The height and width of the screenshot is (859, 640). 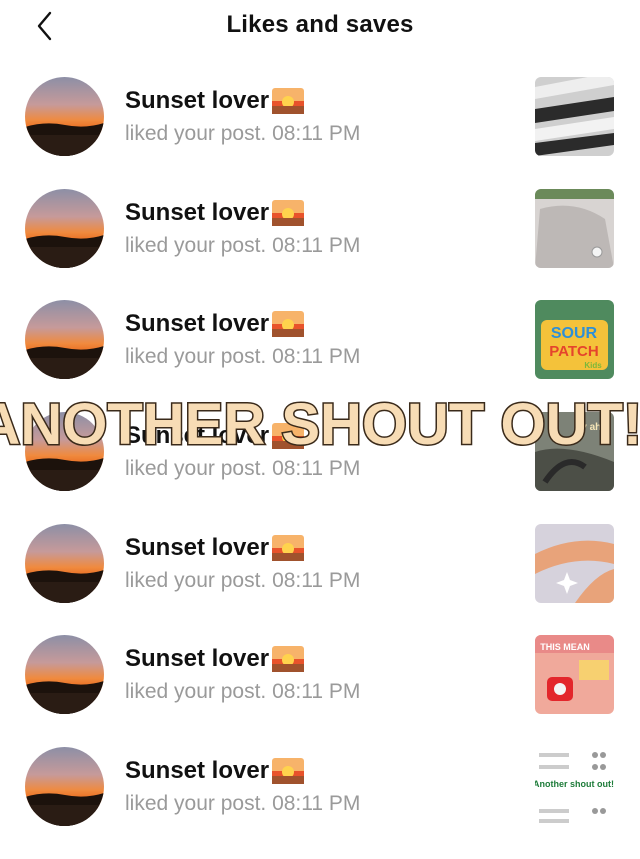 What do you see at coordinates (574, 333) in the screenshot?
I see `thumb-text: SOUR` at bounding box center [574, 333].